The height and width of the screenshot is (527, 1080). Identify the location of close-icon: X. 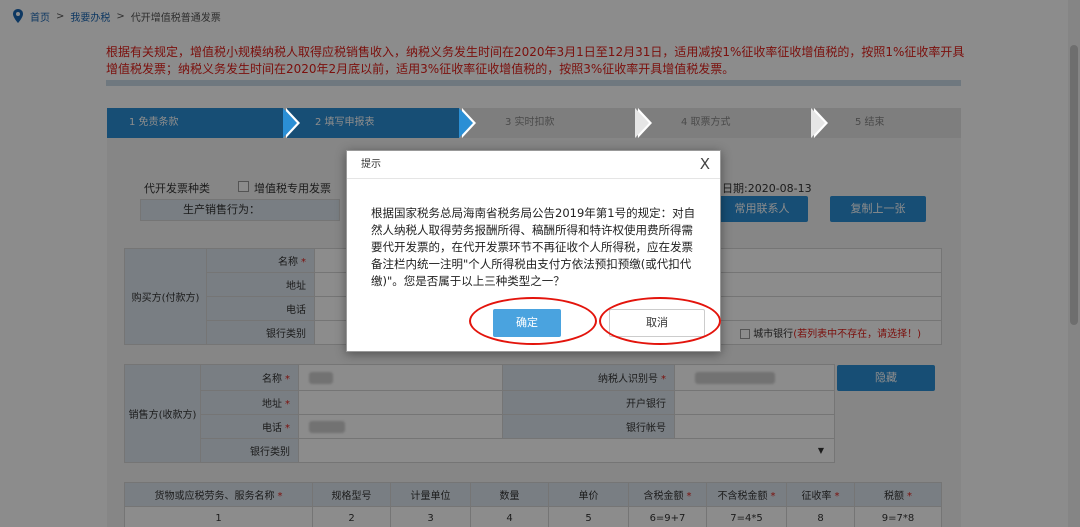
(705, 164).